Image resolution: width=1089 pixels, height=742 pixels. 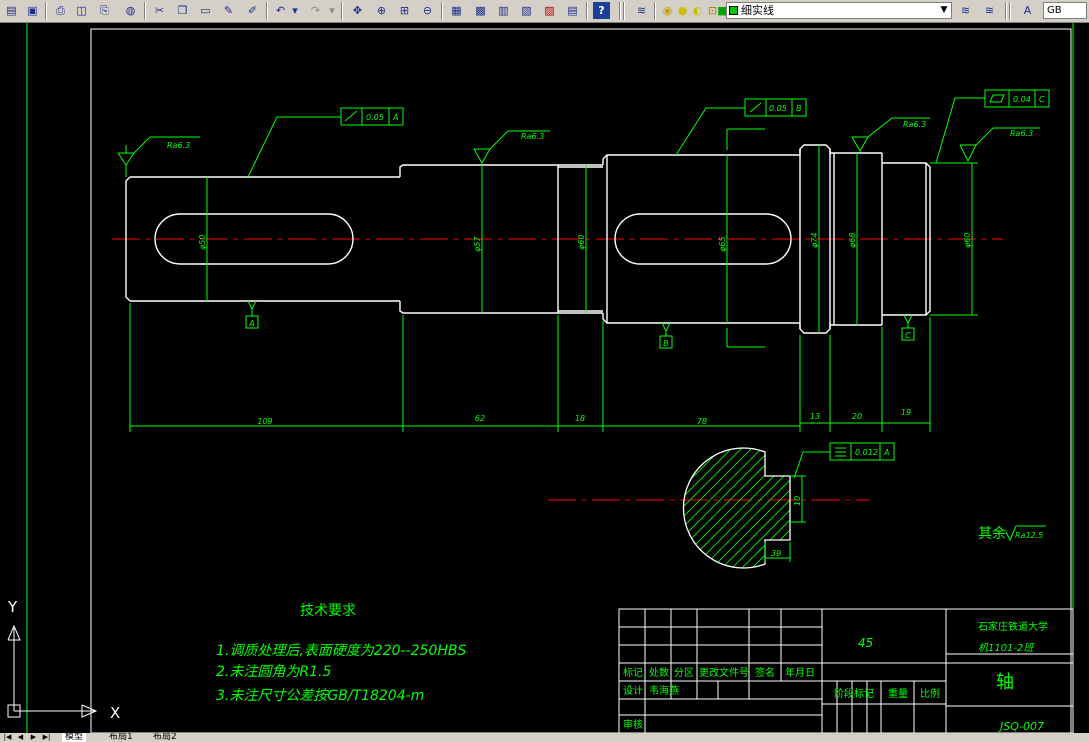 I want to click on redo-icon: ↷, so click(x=315, y=10).